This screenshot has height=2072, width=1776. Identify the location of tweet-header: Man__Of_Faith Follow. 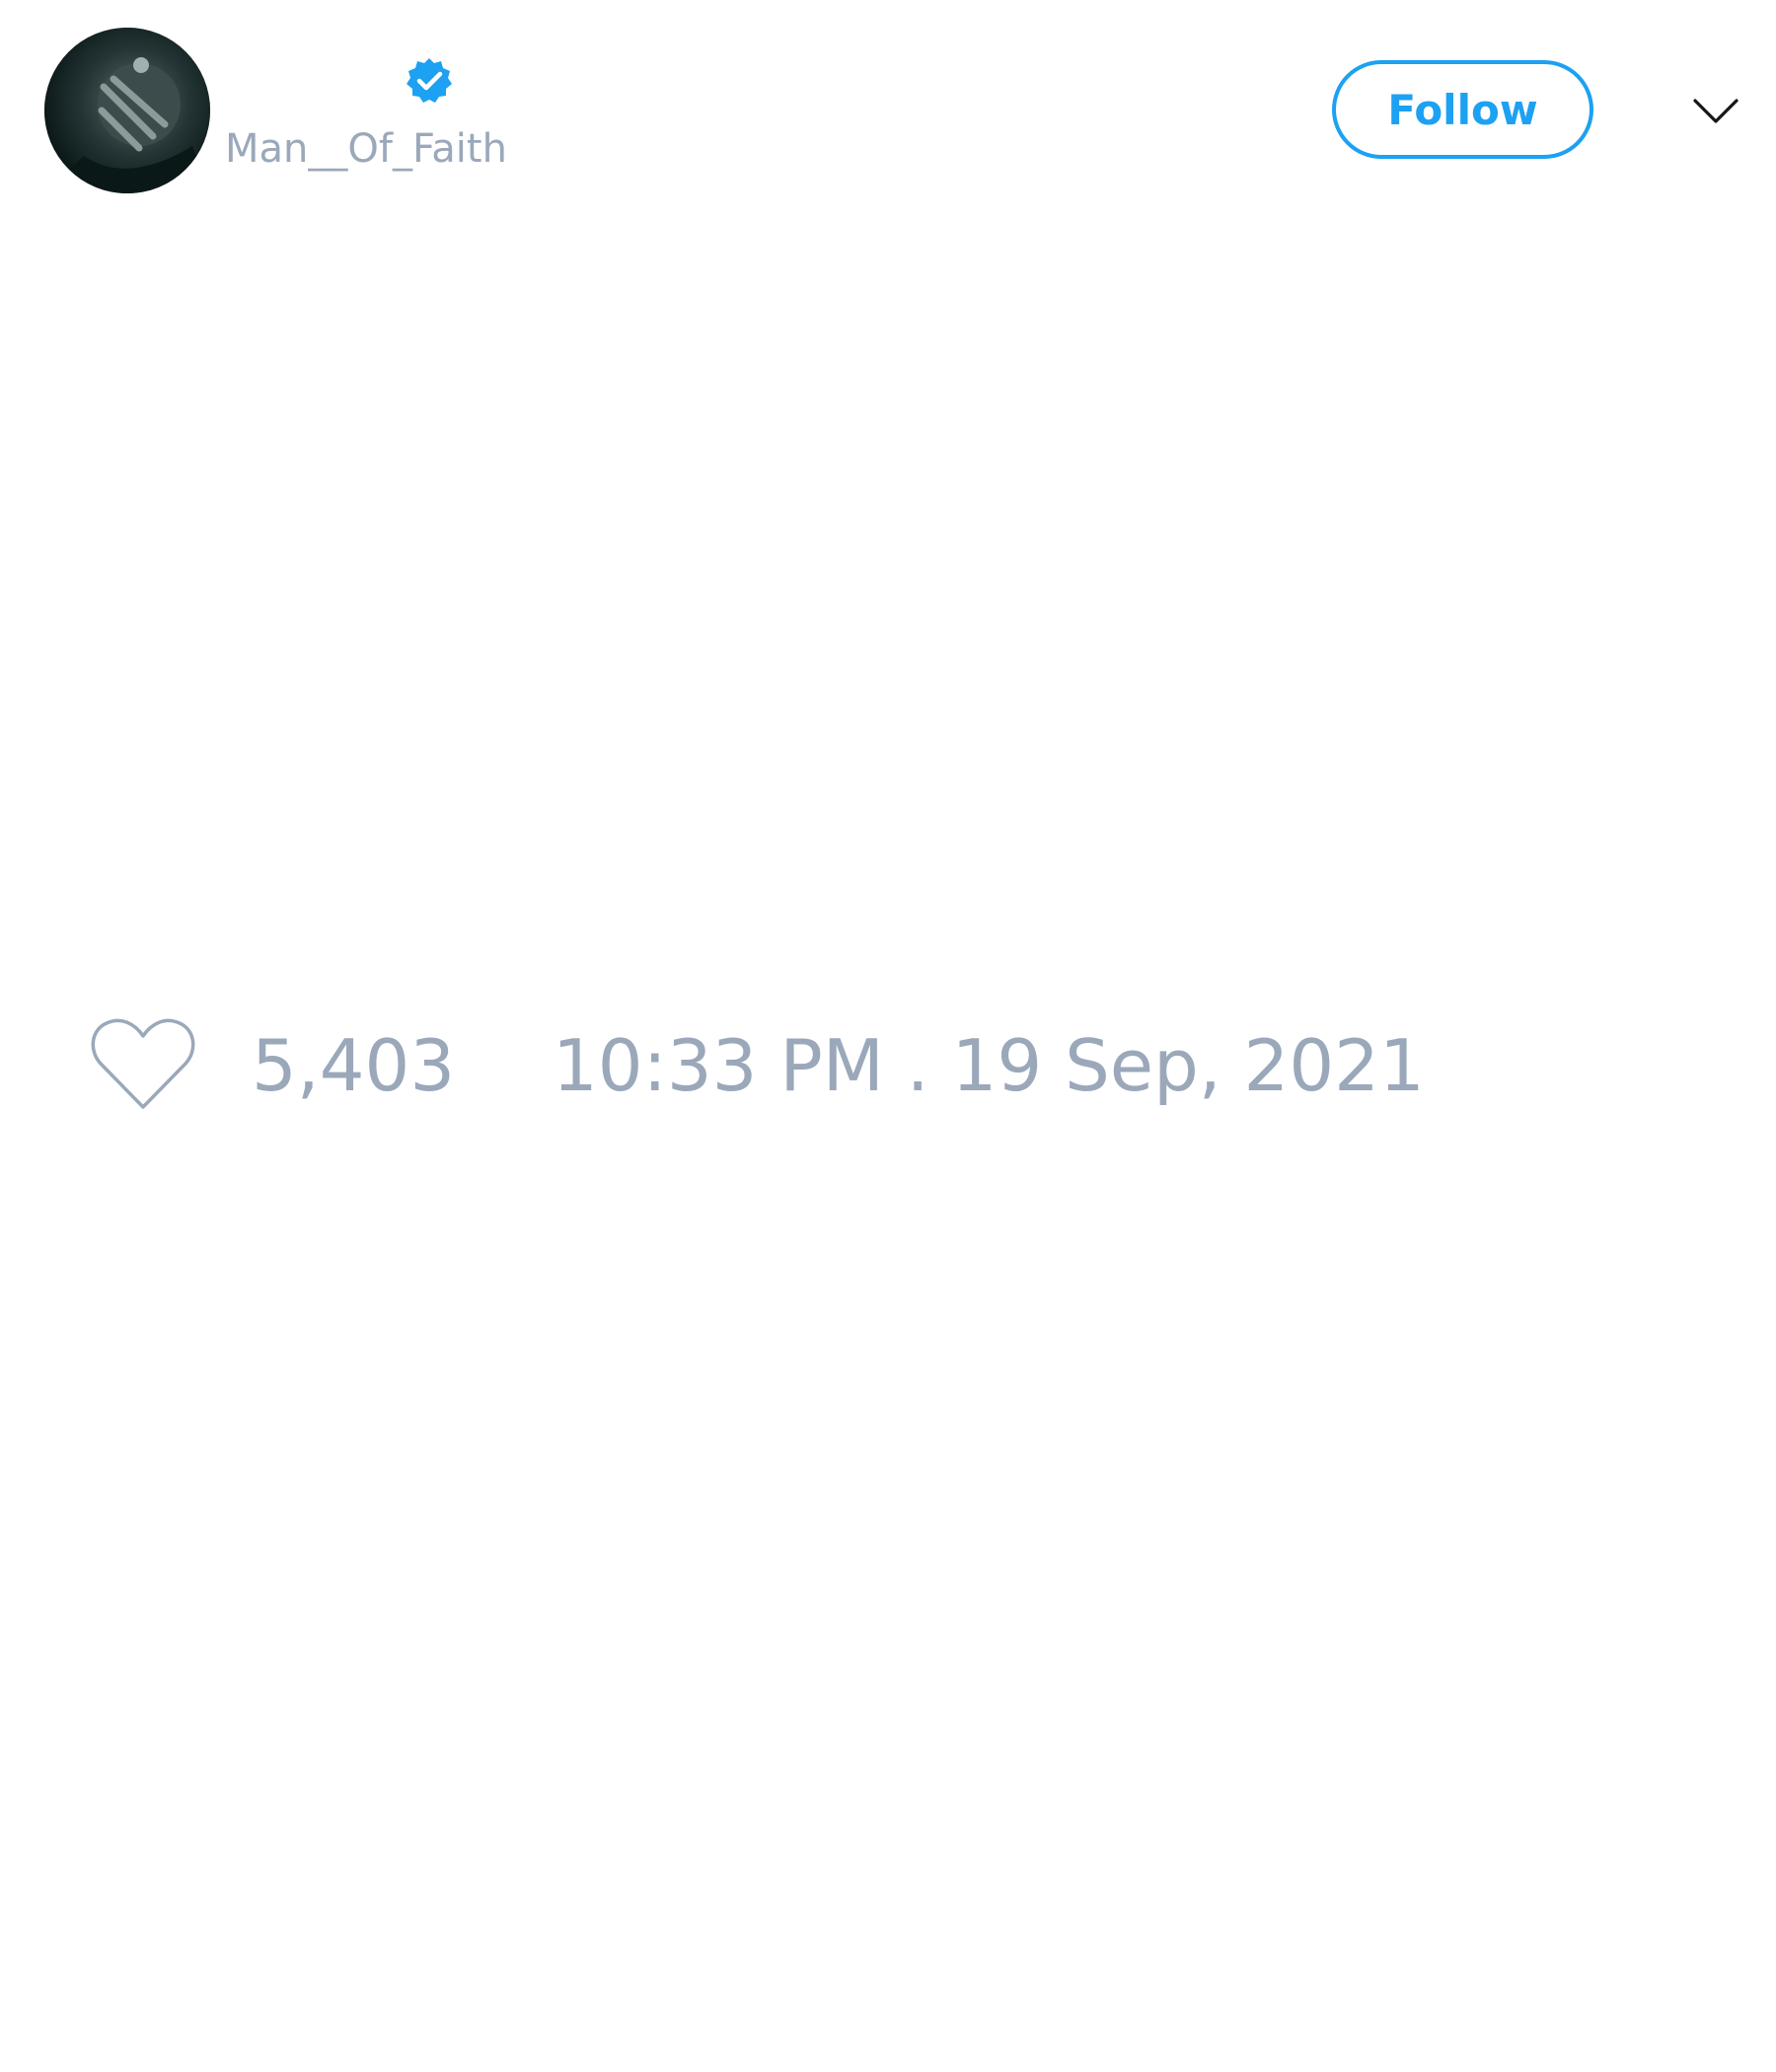
(888, 109).